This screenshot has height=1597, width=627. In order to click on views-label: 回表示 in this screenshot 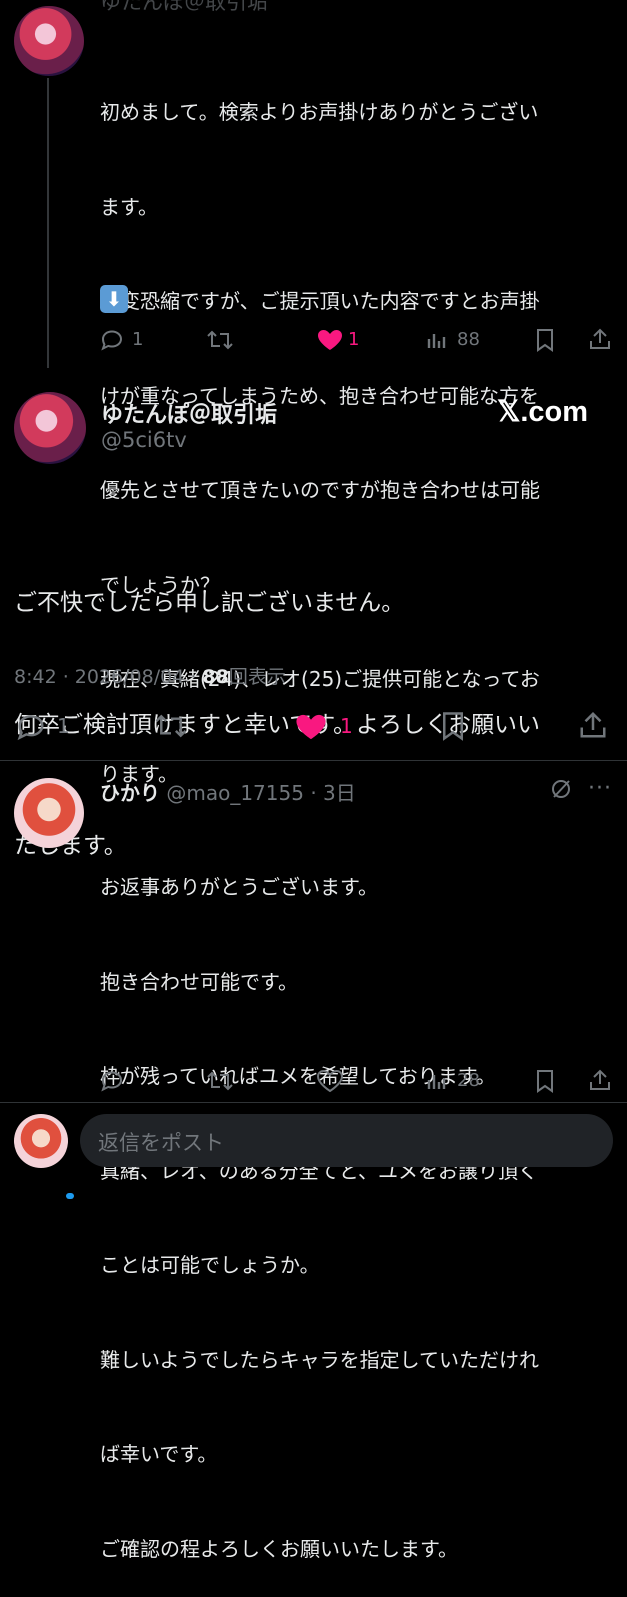, I will do `click(257, 677)`.